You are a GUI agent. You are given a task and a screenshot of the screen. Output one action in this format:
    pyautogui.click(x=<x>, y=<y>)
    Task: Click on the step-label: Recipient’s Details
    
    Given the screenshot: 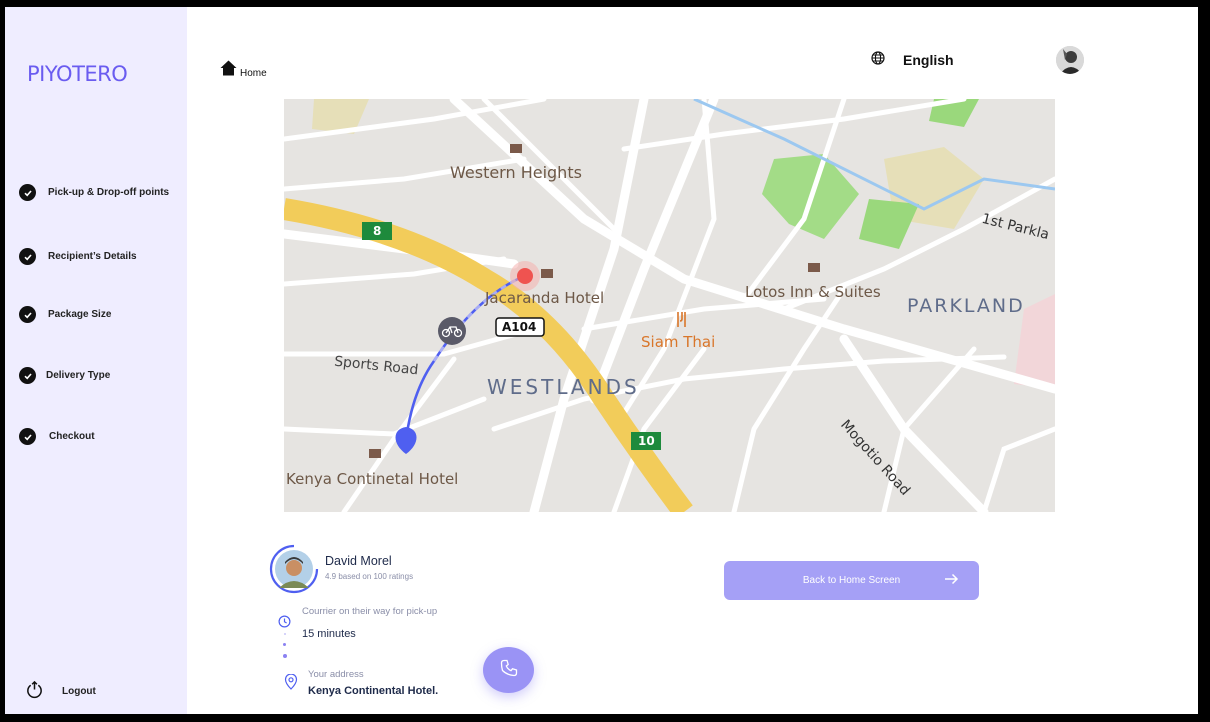 What is the action you would take?
    pyautogui.click(x=92, y=256)
    